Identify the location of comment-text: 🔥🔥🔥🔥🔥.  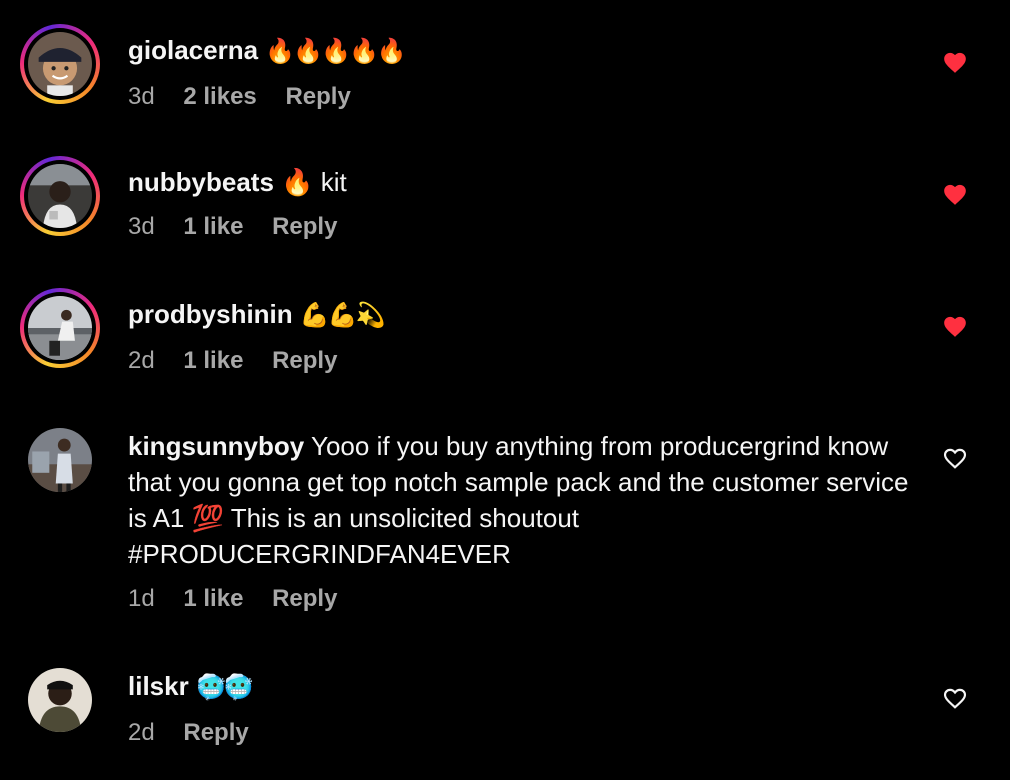
(335, 51).